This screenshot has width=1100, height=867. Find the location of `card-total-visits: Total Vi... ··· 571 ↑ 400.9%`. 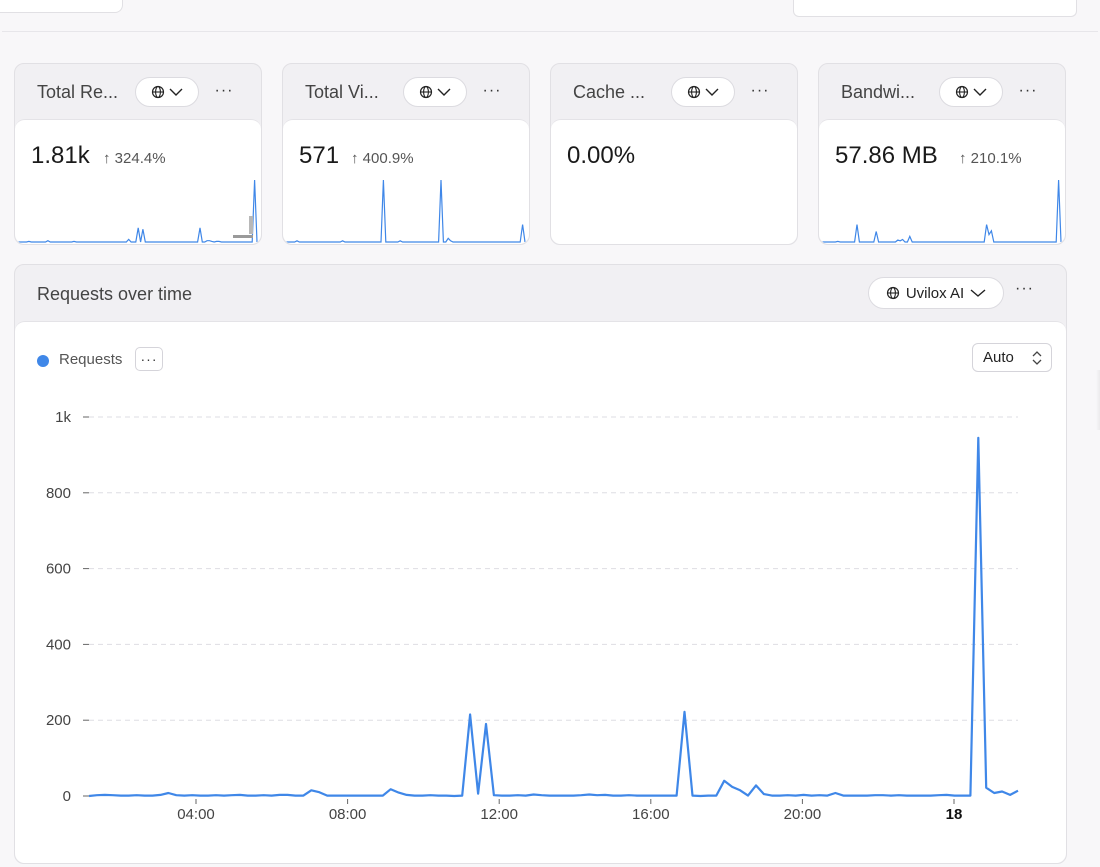

card-total-visits: Total Vi... ··· 571 ↑ 400.9% is located at coordinates (406, 154).